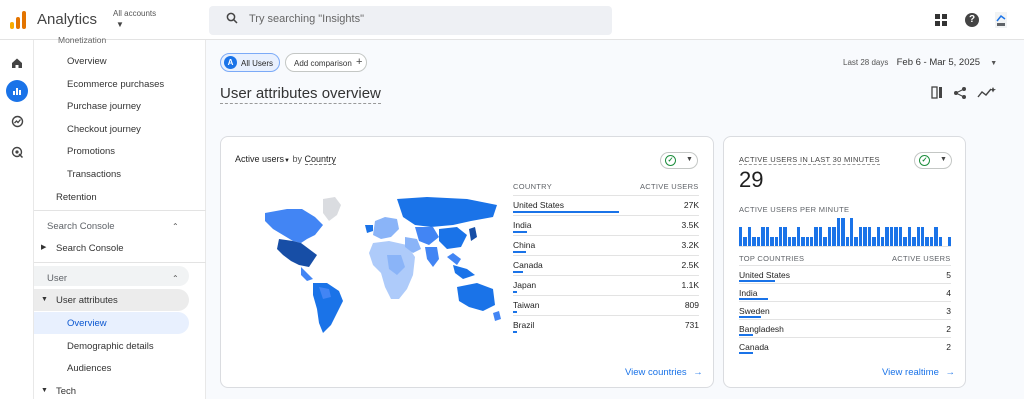  I want to click on table-row: Sweden 3, so click(845, 310).